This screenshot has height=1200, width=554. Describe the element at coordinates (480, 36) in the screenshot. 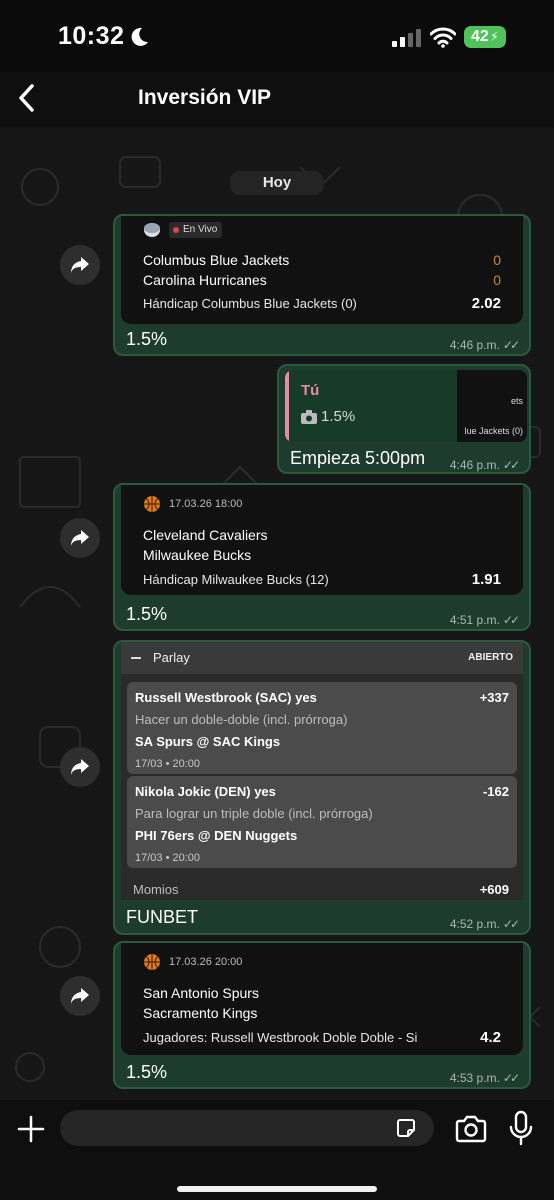

I see `battery-level: 42` at that location.